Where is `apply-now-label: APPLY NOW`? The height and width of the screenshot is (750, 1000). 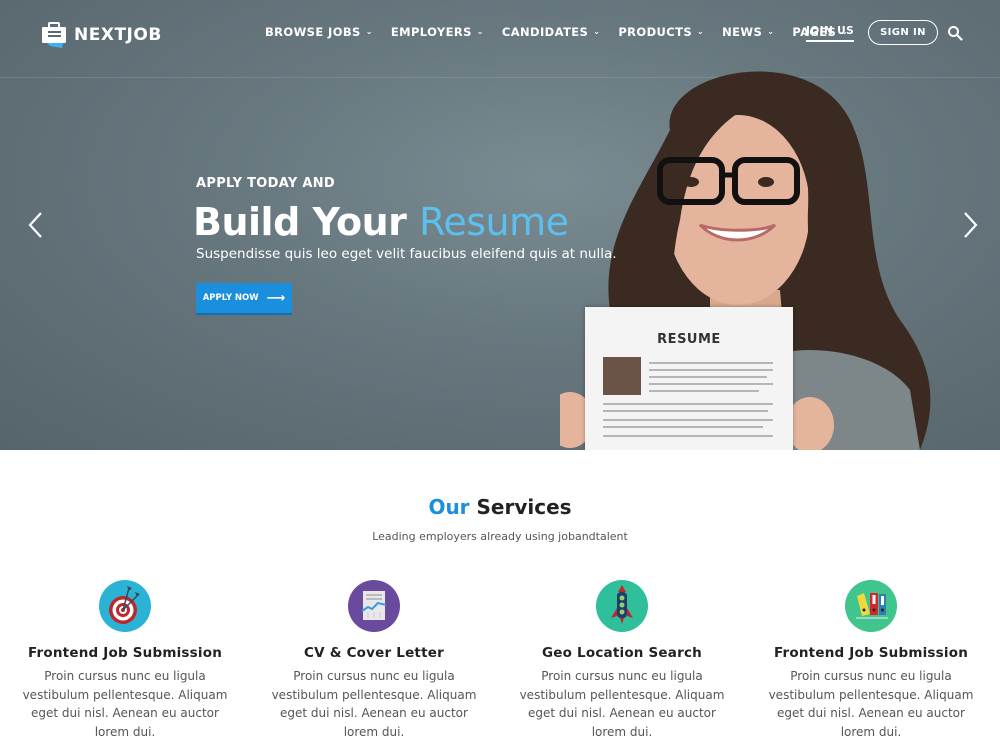 apply-now-label: APPLY NOW is located at coordinates (230, 298).